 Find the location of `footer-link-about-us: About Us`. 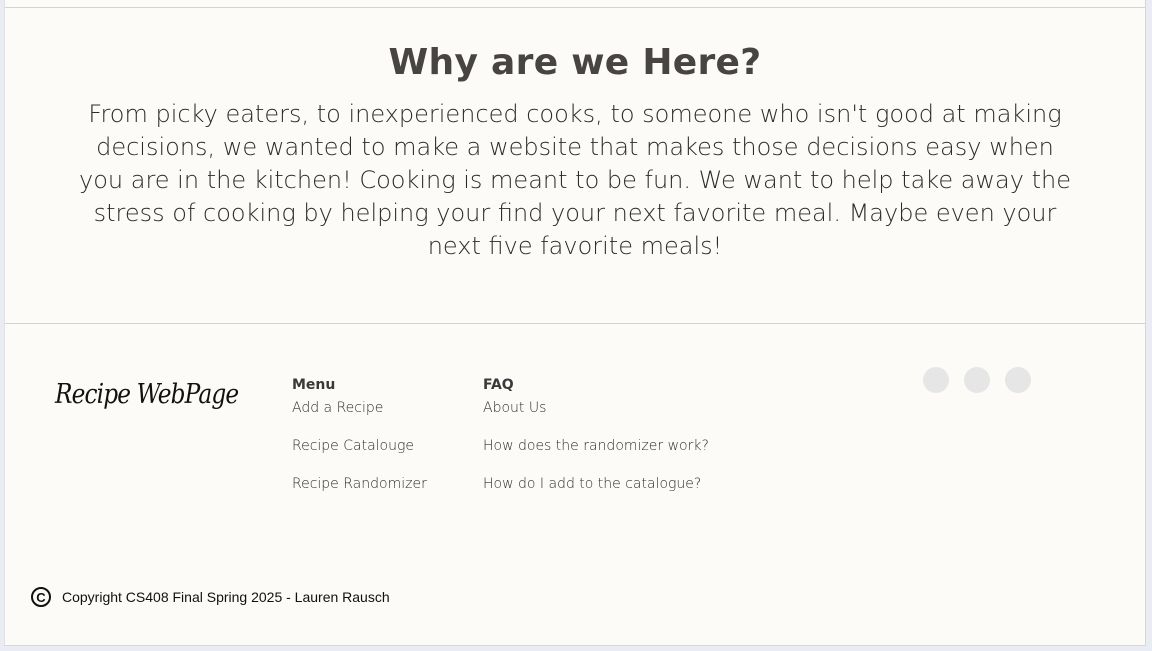

footer-link-about-us: About Us is located at coordinates (623, 408).